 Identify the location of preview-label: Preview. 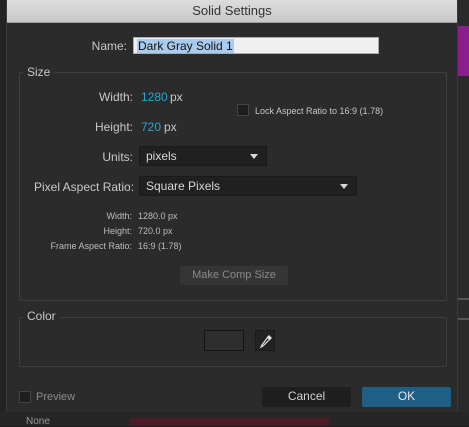
(56, 397).